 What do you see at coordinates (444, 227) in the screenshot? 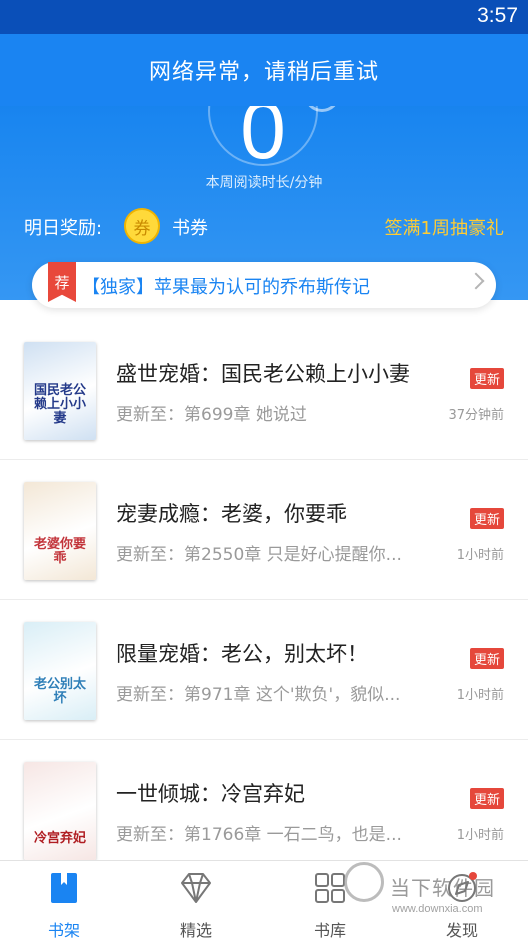
I see `lottery-link: 签满1周抽豪礼` at bounding box center [444, 227].